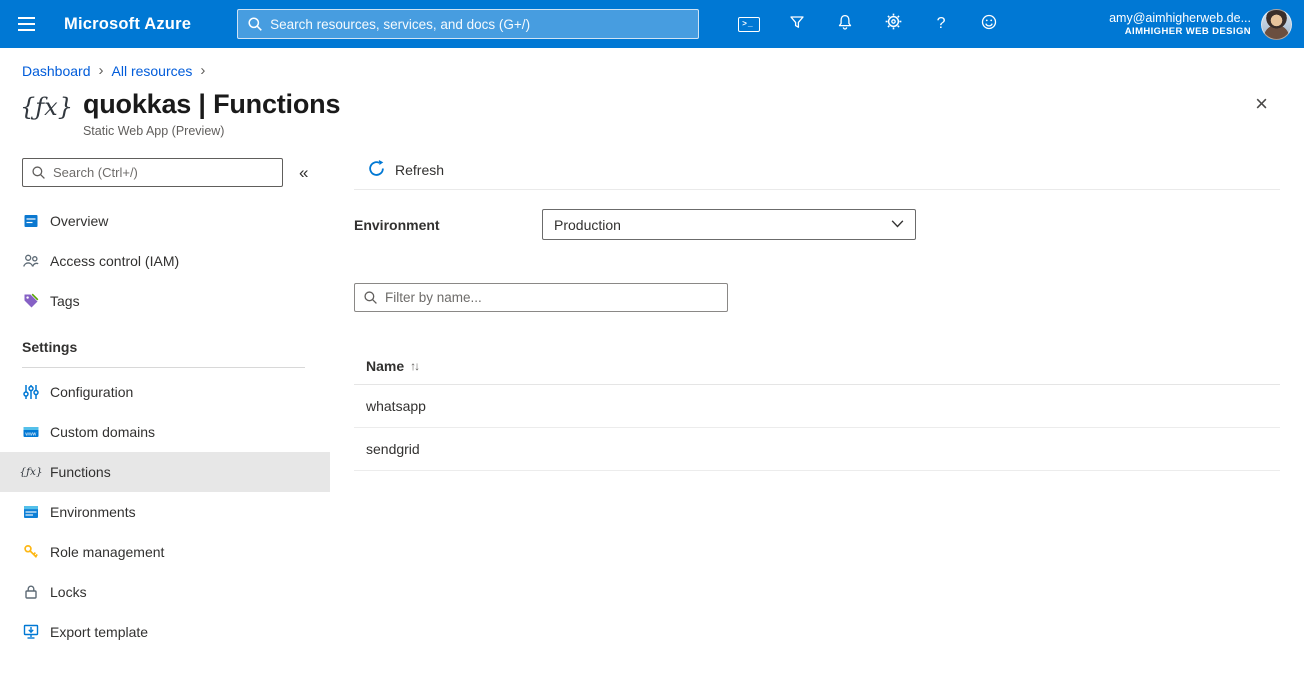 The height and width of the screenshot is (693, 1304). I want to click on function-name: whatsapp, so click(396, 406).